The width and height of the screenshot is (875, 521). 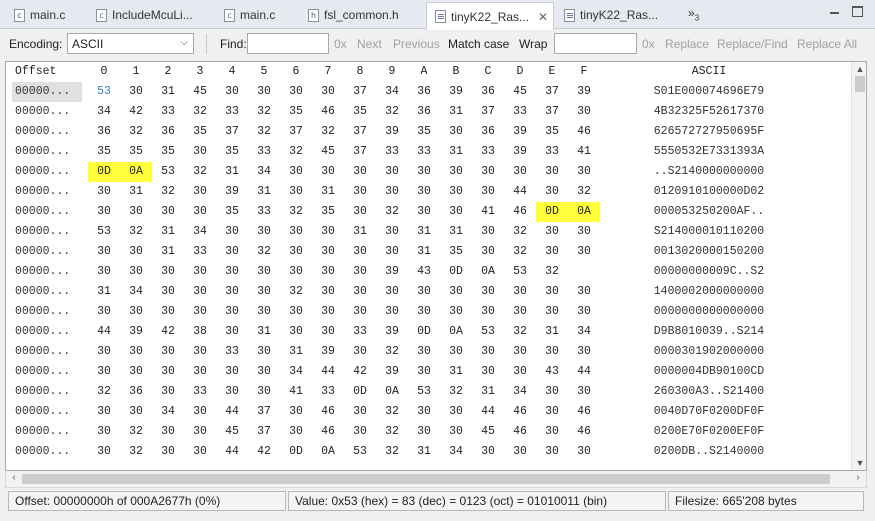 What do you see at coordinates (520, 92) in the screenshot?
I see `hex-byte: 45` at bounding box center [520, 92].